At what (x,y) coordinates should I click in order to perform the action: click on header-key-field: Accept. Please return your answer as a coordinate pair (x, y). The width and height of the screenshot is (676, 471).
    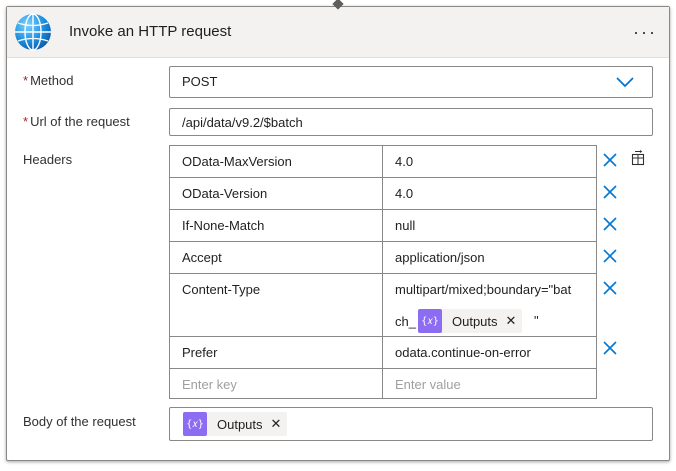
    Looking at the image, I should click on (276, 257).